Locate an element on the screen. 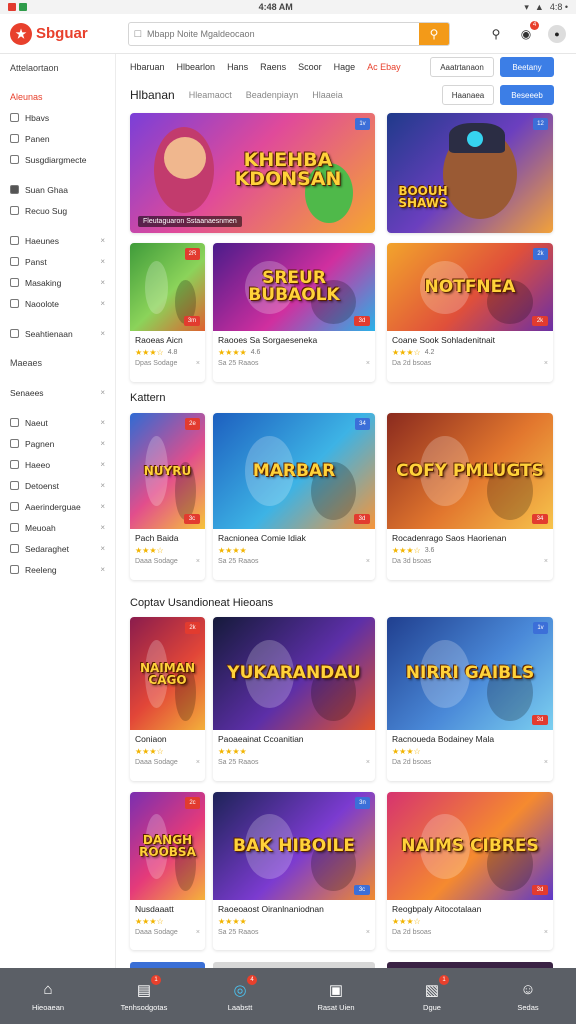  game-title: Paoaeainat Ccoanitian is located at coordinates (294, 739).